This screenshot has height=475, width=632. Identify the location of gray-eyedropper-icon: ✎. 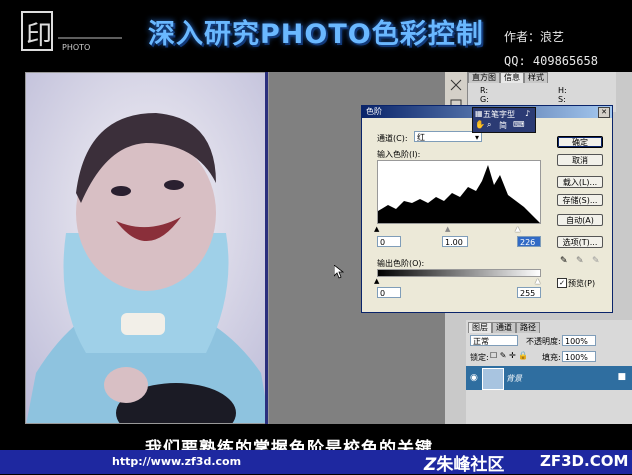
(580, 261).